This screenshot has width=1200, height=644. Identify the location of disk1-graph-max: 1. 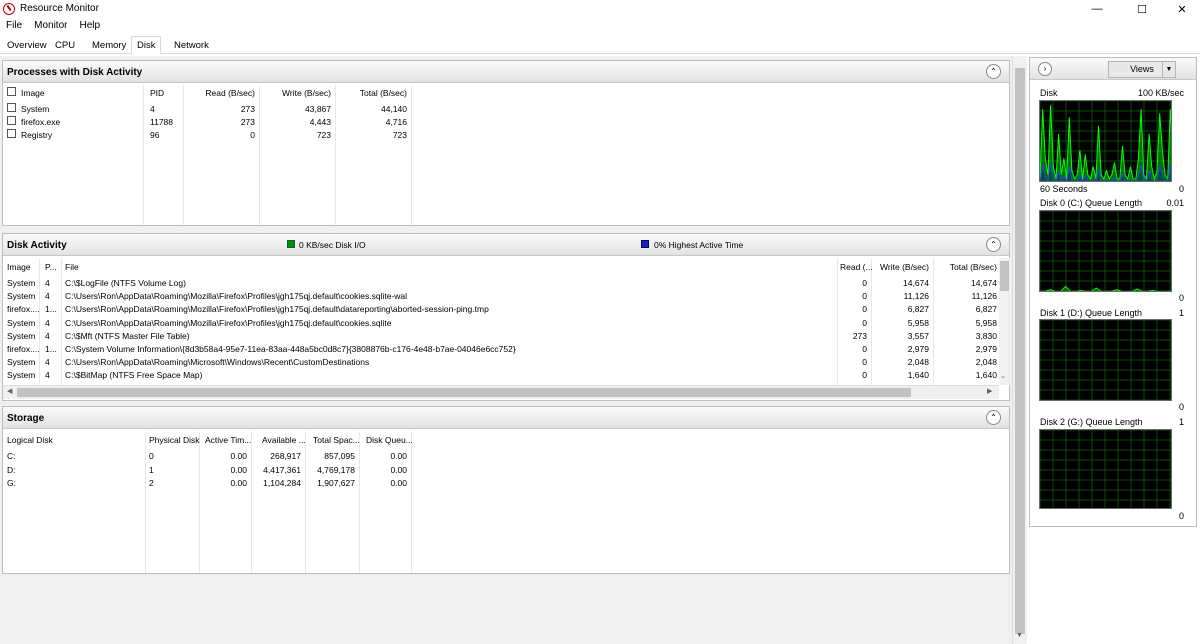
(1181, 313).